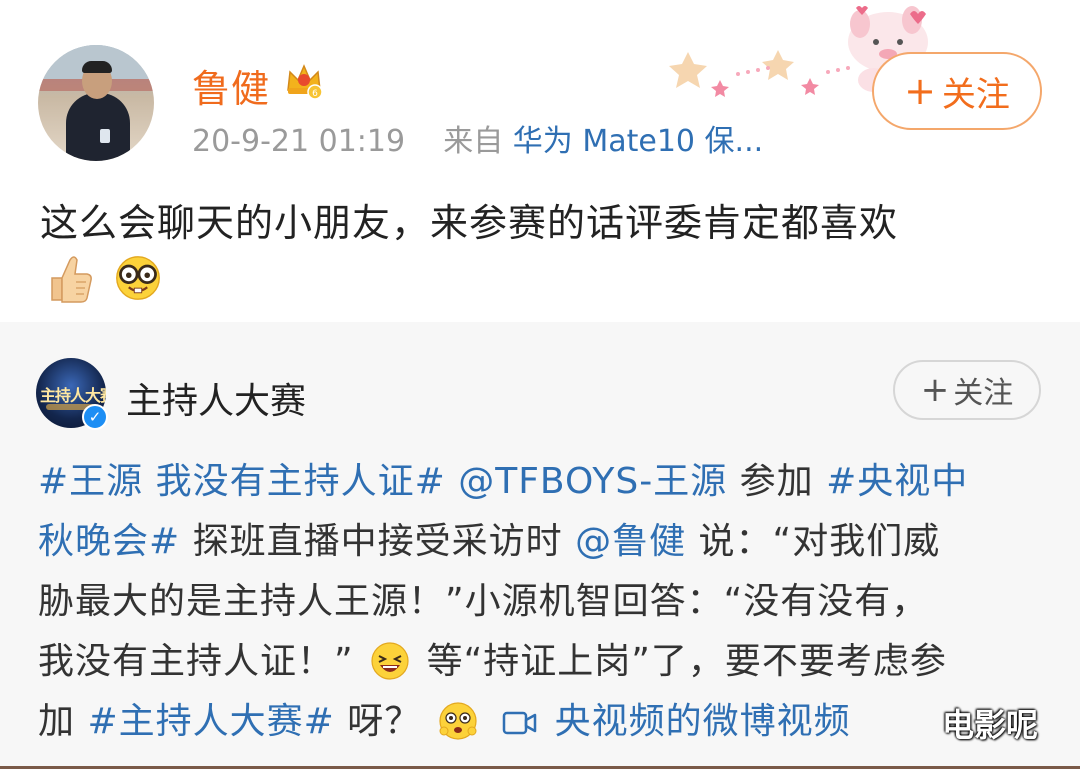 This screenshot has height=769, width=1080. Describe the element at coordinates (104, 278) in the screenshot. I see `post-emoji-row` at that location.